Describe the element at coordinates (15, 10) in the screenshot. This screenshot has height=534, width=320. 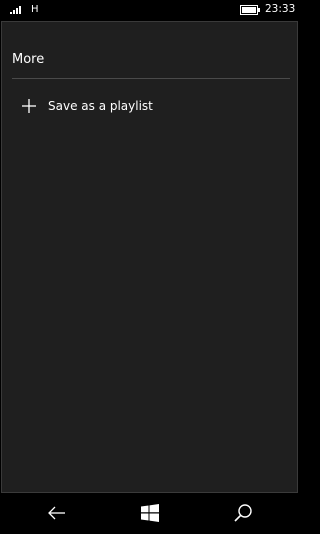
I see `signal-bars-icon` at that location.